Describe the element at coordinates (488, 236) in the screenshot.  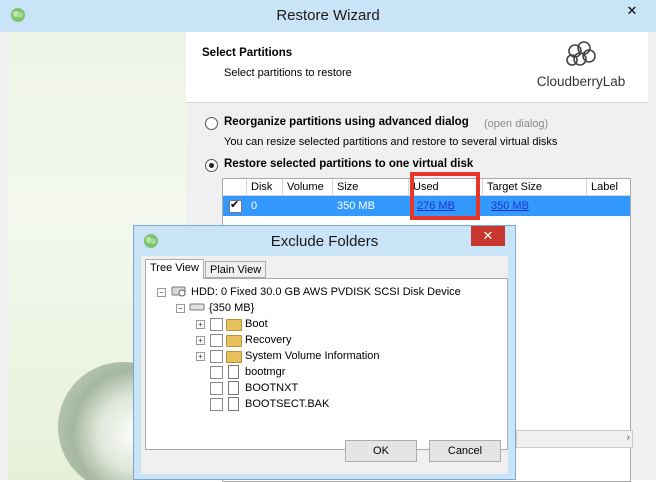
I see `dialog-close-button: ✕` at that location.